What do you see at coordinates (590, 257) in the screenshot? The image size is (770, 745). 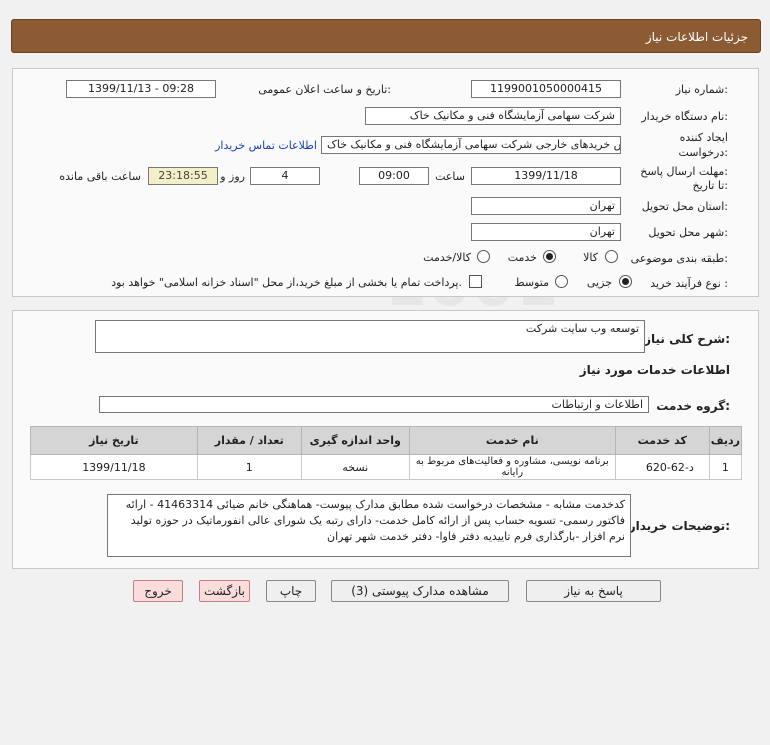 I see `category-goods-label: کالا` at bounding box center [590, 257].